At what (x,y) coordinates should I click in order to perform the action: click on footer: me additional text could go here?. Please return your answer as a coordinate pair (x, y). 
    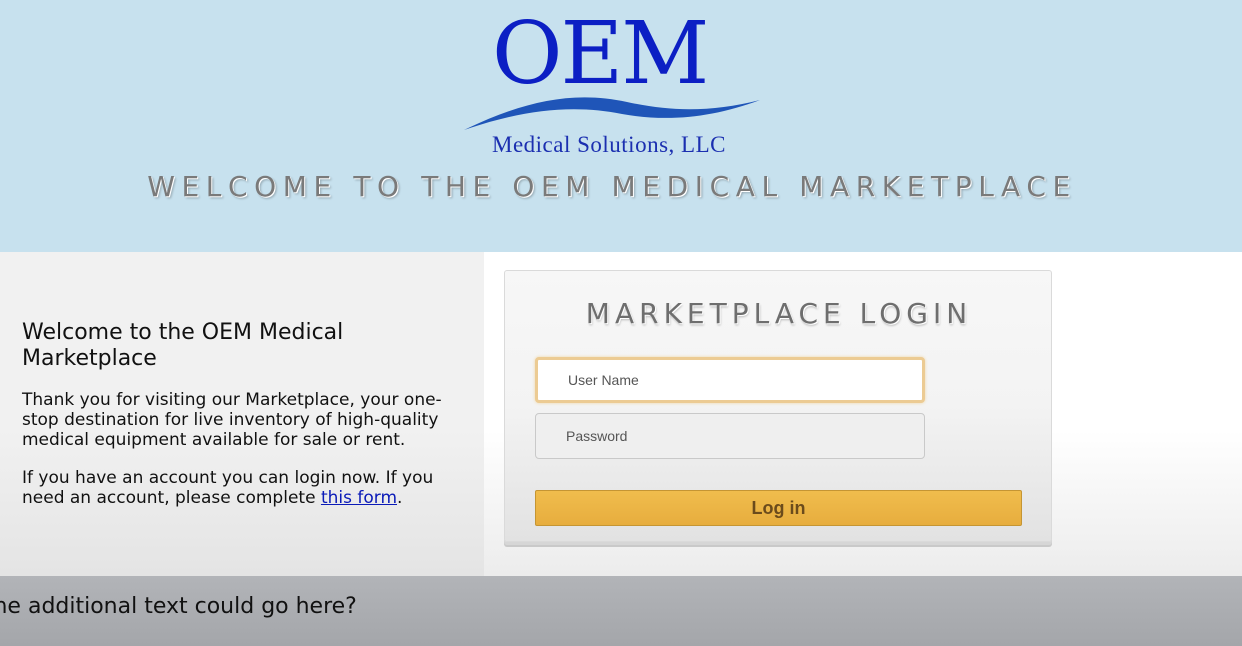
    Looking at the image, I should click on (621, 611).